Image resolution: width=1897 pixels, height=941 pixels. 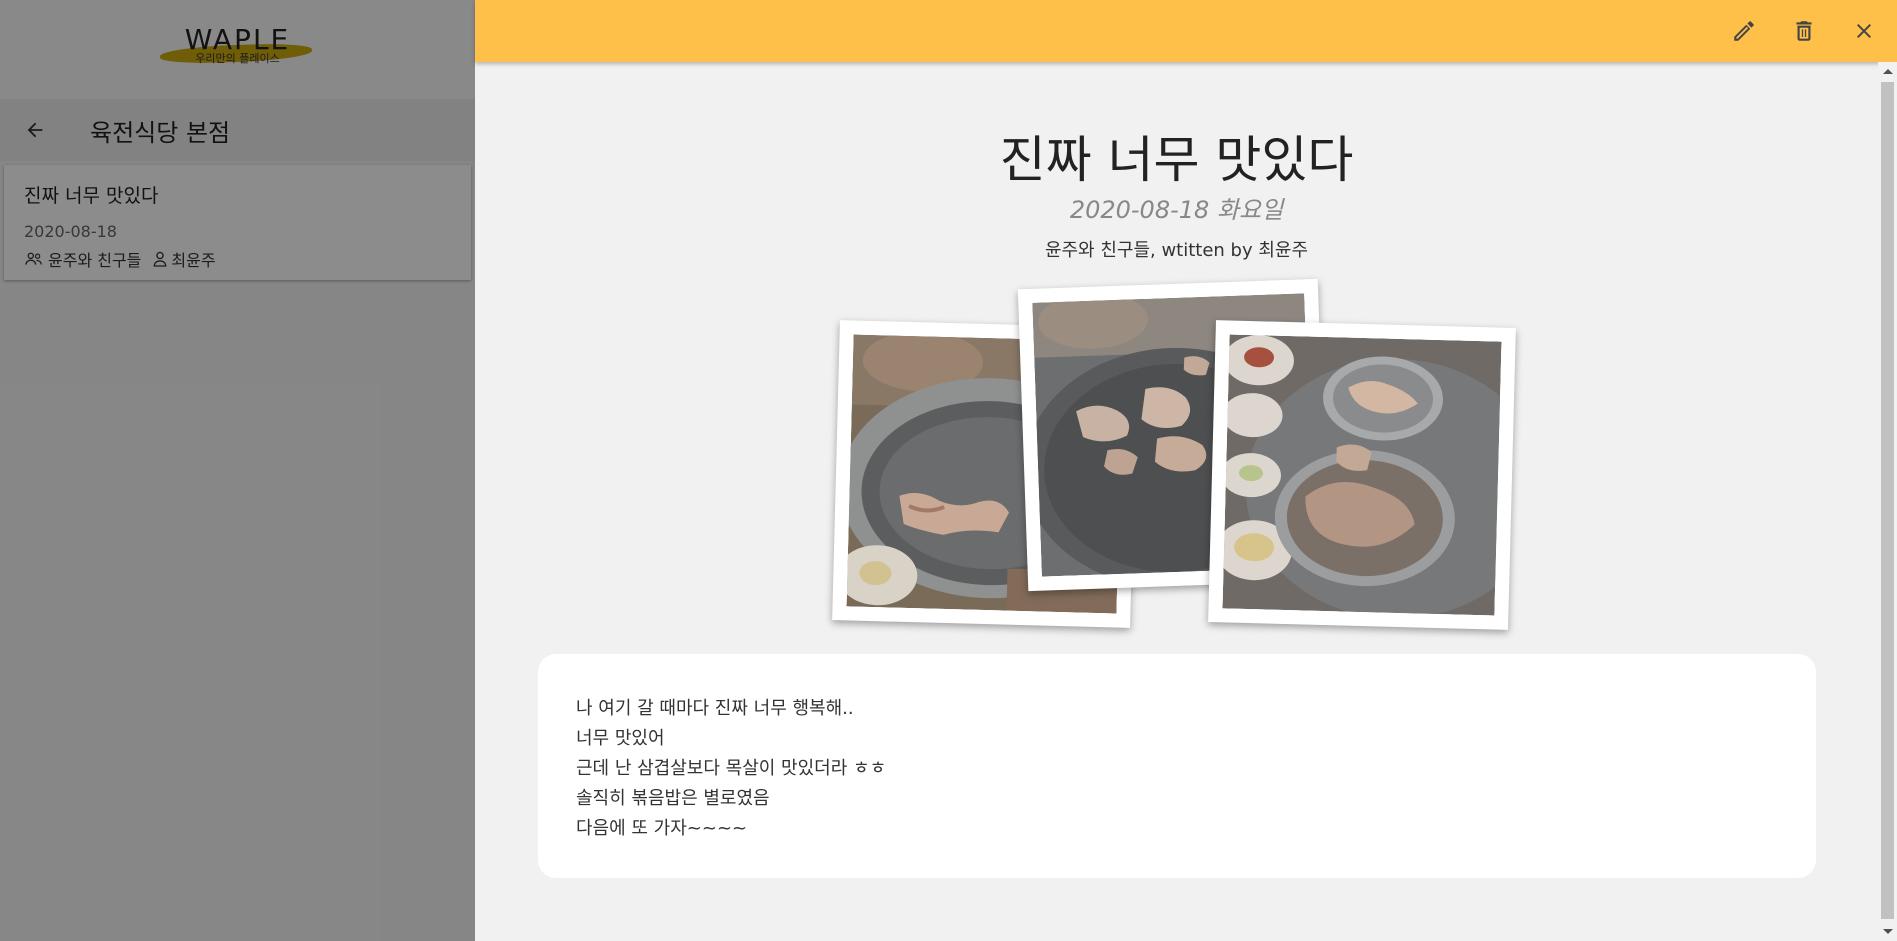 I want to click on store-title: 육전식당 본점, so click(x=160, y=132).